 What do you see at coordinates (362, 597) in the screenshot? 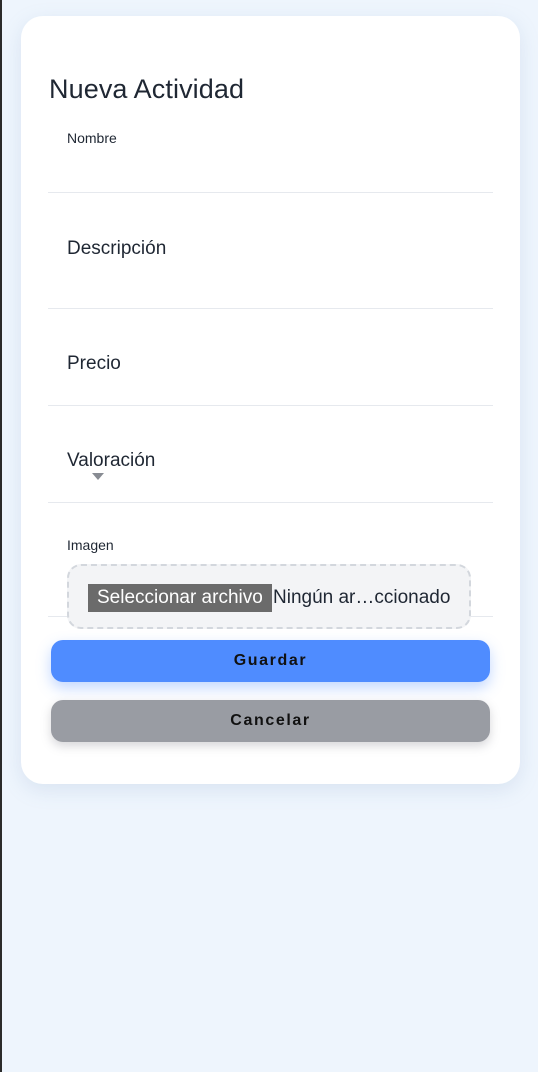
I see `file-status-text: Ningún ar…ccionado` at bounding box center [362, 597].